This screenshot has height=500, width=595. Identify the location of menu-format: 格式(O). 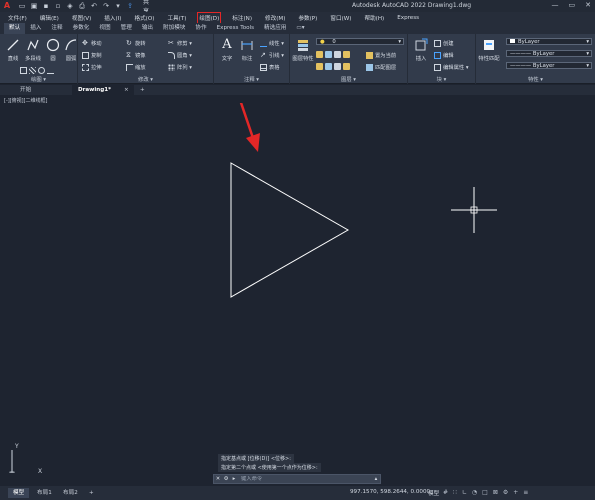
(144, 18).